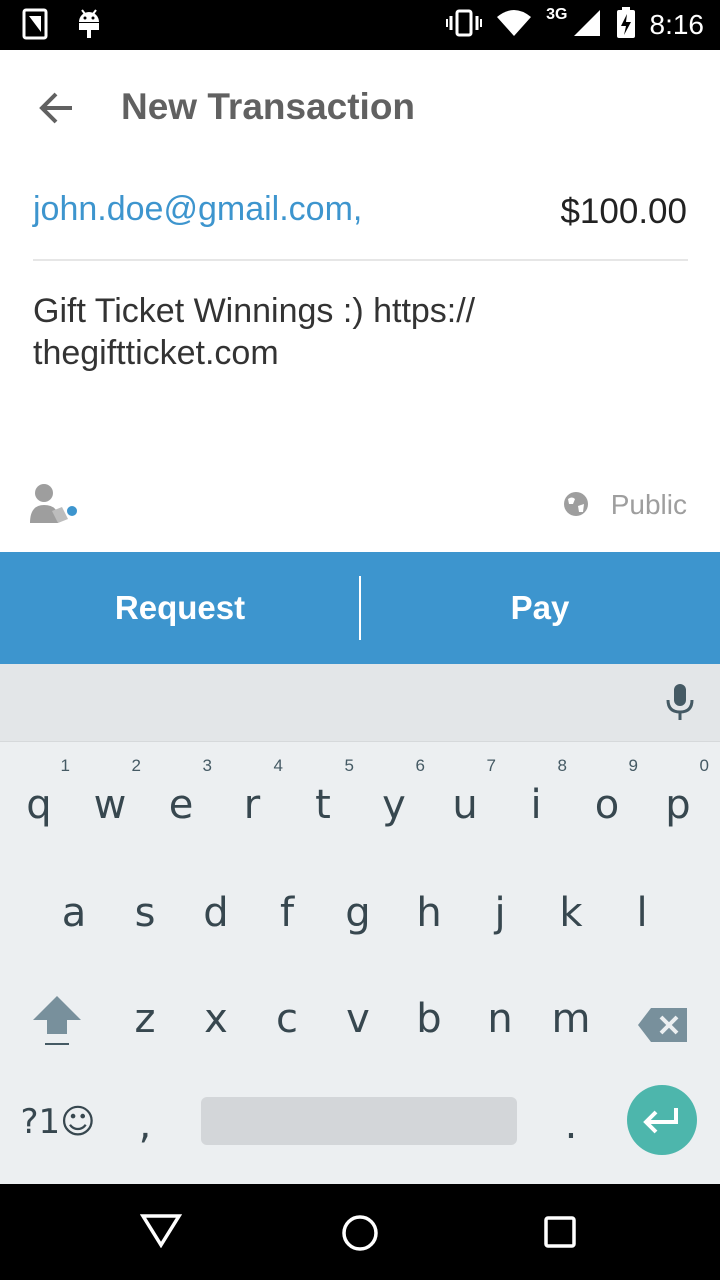 The height and width of the screenshot is (1280, 720). Describe the element at coordinates (491, 765) in the screenshot. I see `key-hint: 7` at that location.